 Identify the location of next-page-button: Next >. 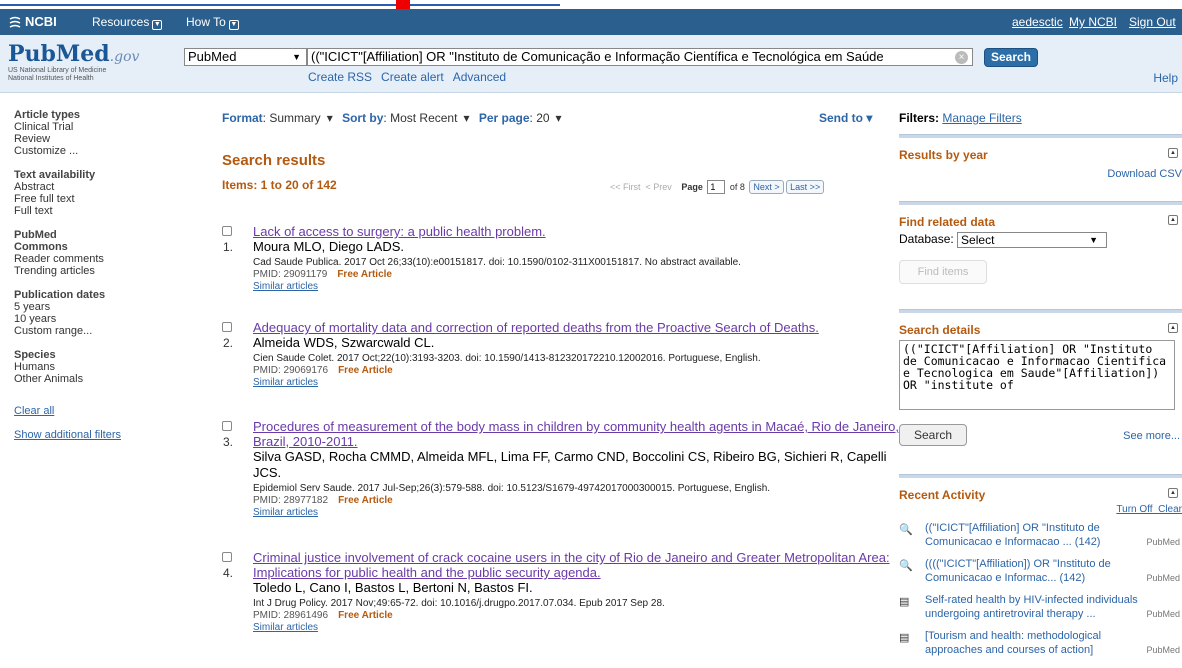
(766, 187).